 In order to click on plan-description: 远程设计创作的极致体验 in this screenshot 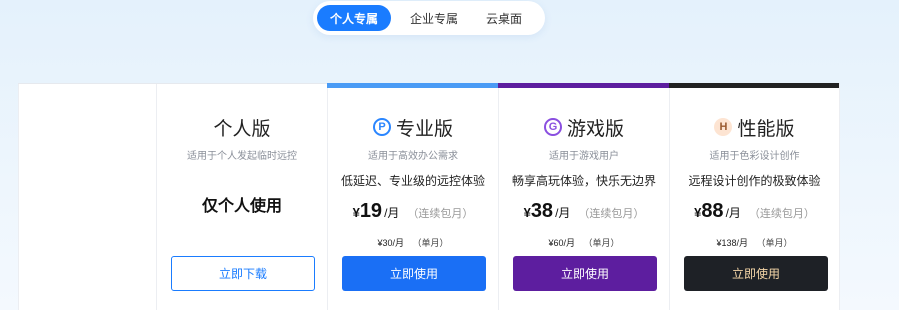, I will do `click(754, 181)`.